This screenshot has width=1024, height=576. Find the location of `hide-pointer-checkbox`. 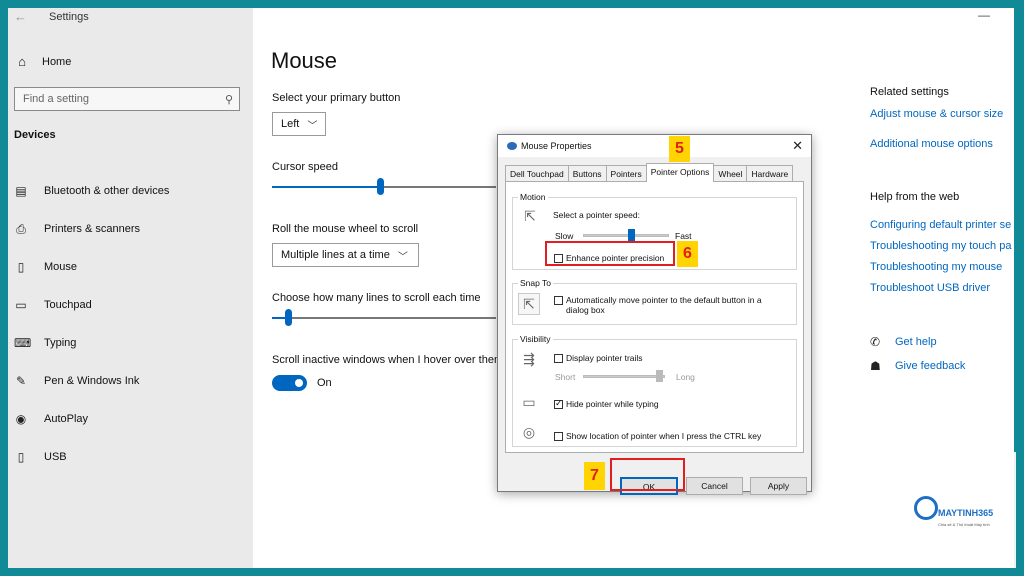

hide-pointer-checkbox is located at coordinates (558, 403).